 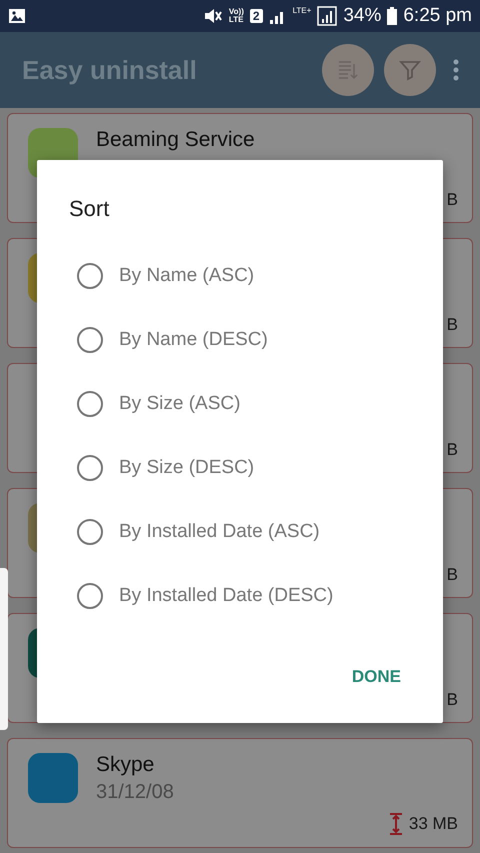 What do you see at coordinates (256, 16) in the screenshot?
I see `sim-badge: 2` at bounding box center [256, 16].